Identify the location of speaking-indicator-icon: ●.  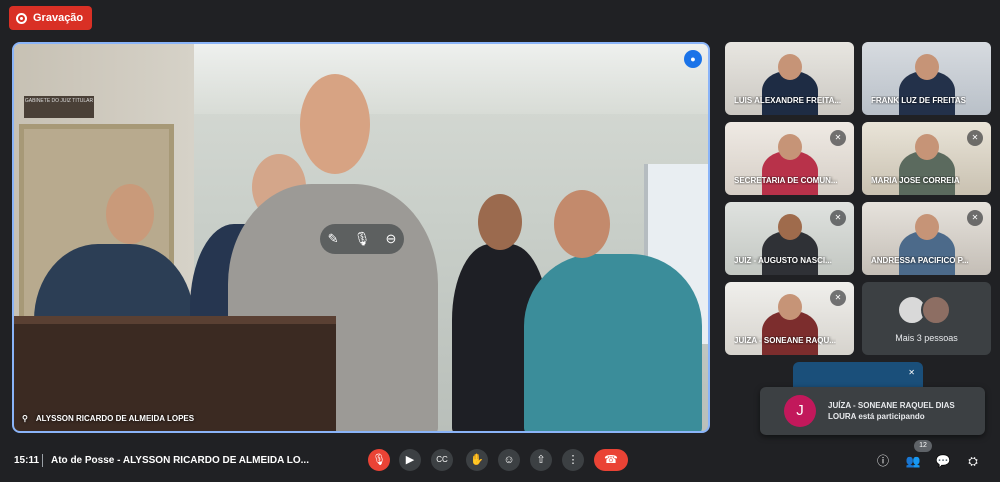
(693, 59).